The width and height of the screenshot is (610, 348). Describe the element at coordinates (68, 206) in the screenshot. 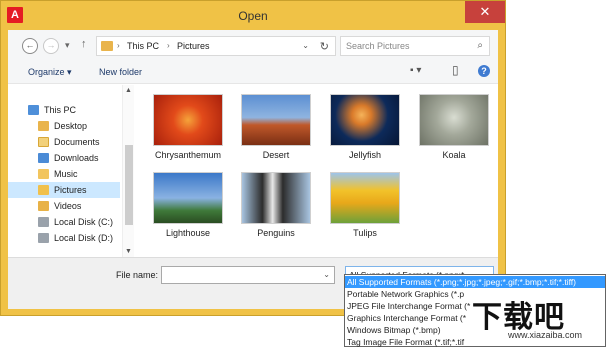

I see `sidebar-item-label: Videos` at that location.